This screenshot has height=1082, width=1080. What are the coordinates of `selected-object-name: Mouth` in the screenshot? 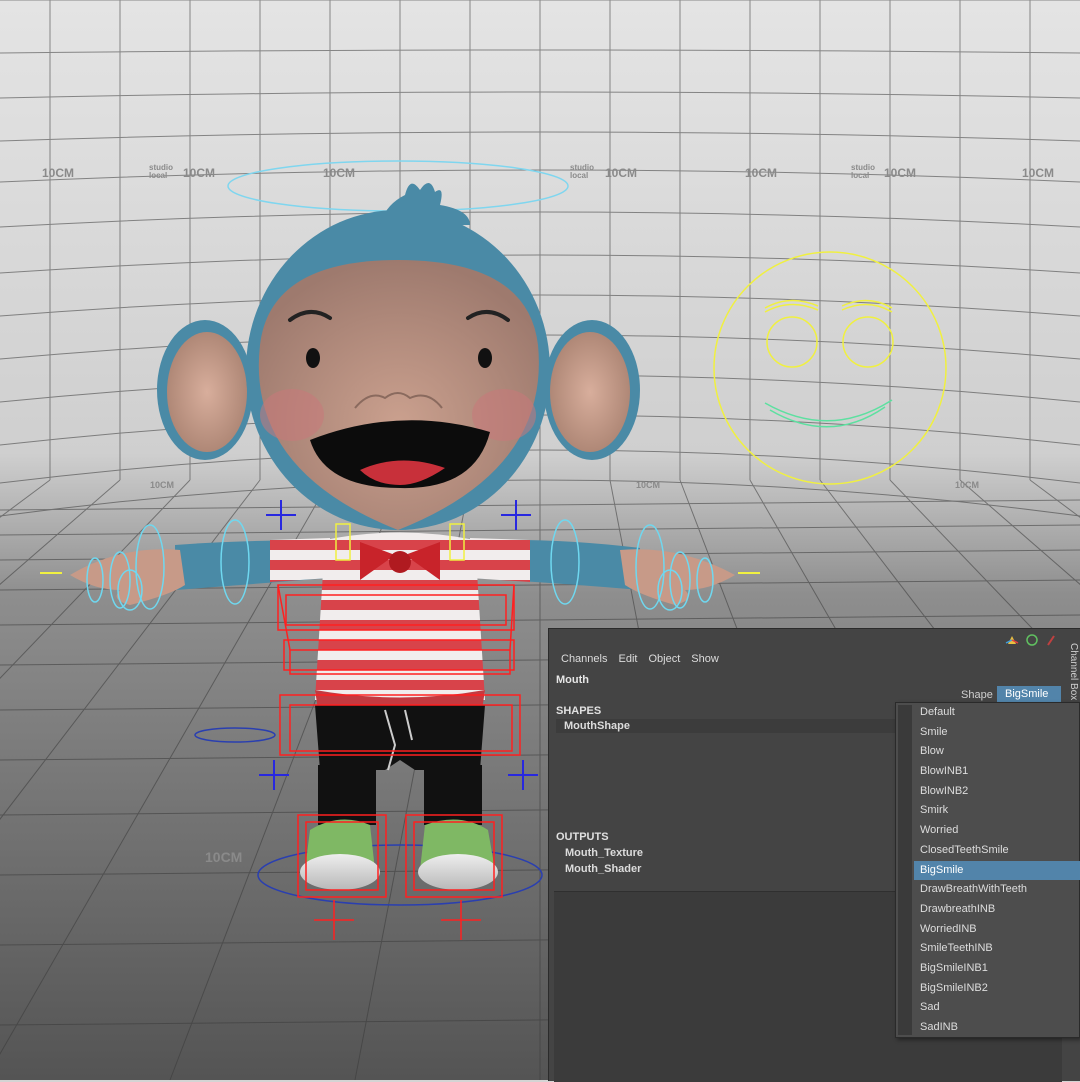 It's located at (572, 680).